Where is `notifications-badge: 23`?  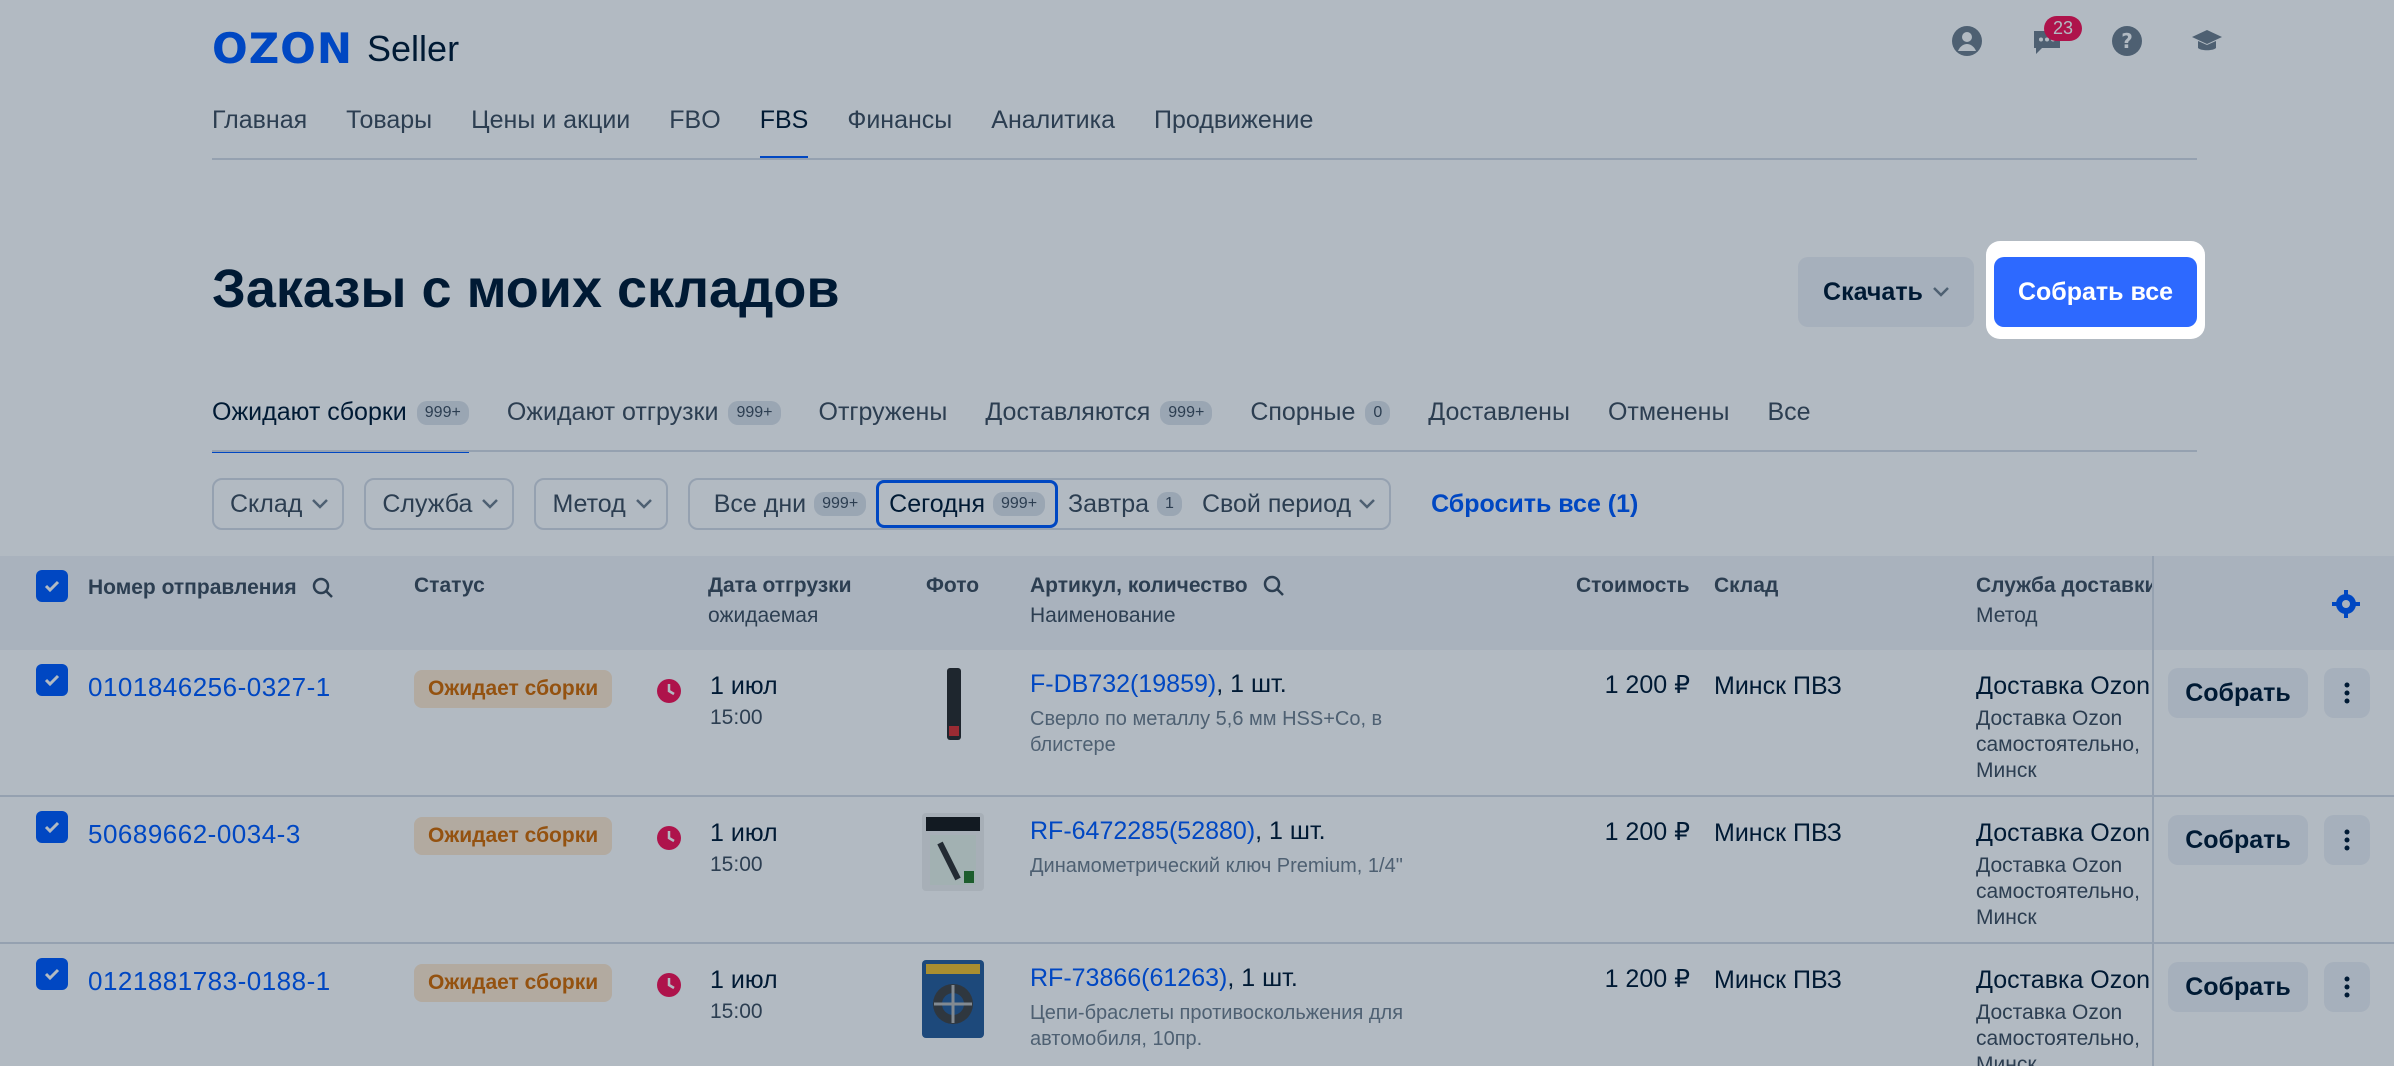
notifications-badge: 23 is located at coordinates (2063, 28).